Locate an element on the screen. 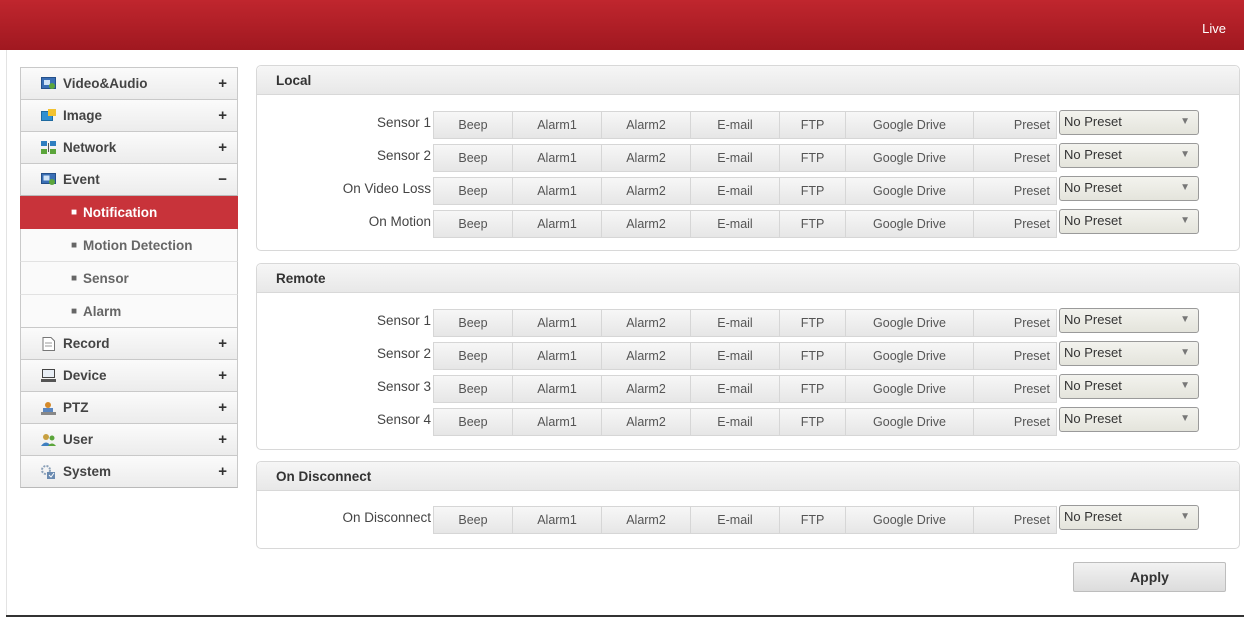 The image size is (1244, 618). sidebar-subitem-sensor: ■ Sensor is located at coordinates (129, 278).